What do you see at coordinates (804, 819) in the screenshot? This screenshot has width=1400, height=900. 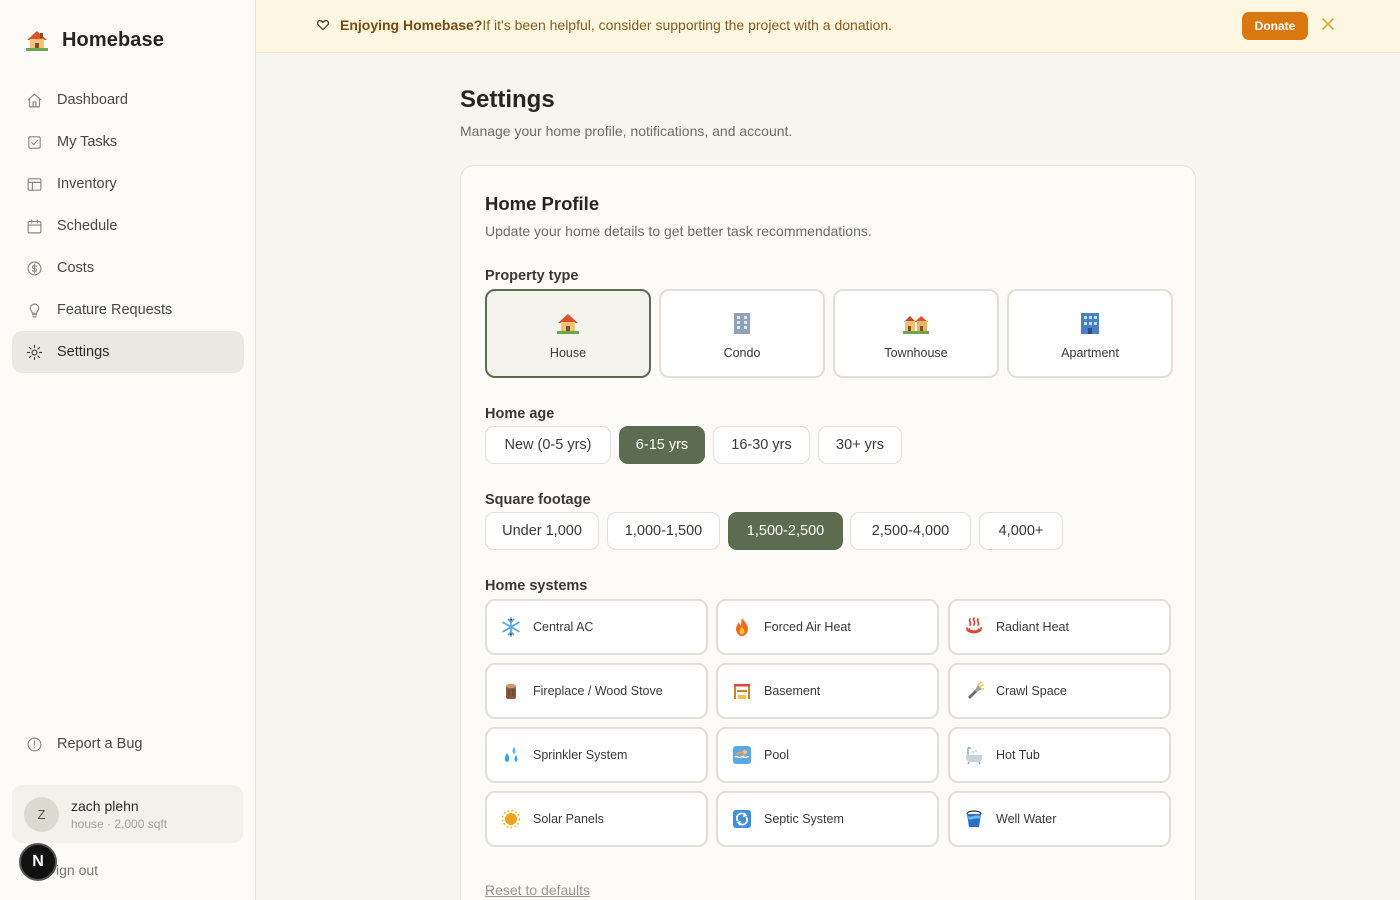 I see `system-label: Septic System` at bounding box center [804, 819].